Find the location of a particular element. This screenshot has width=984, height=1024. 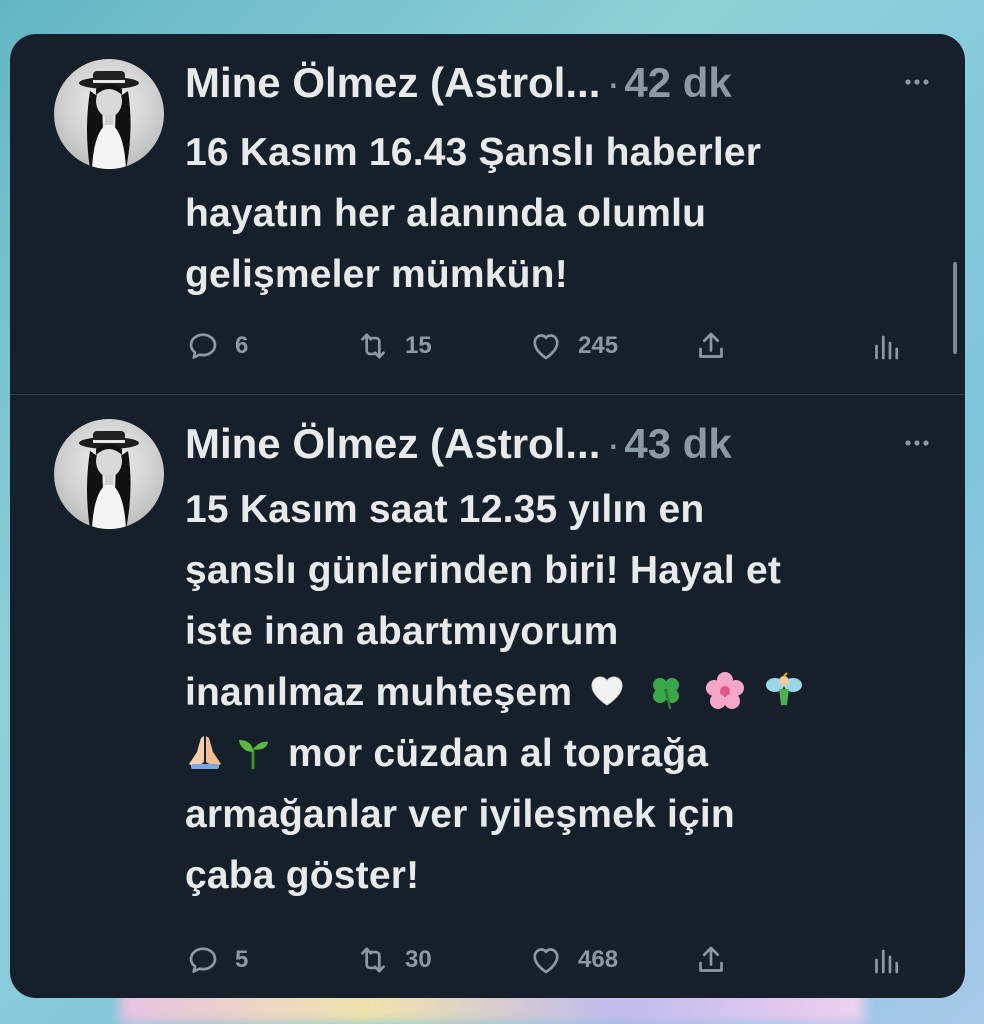

tweet-text-line-with-emoji: inanılmaz muhteşem is located at coordinates (555, 692).